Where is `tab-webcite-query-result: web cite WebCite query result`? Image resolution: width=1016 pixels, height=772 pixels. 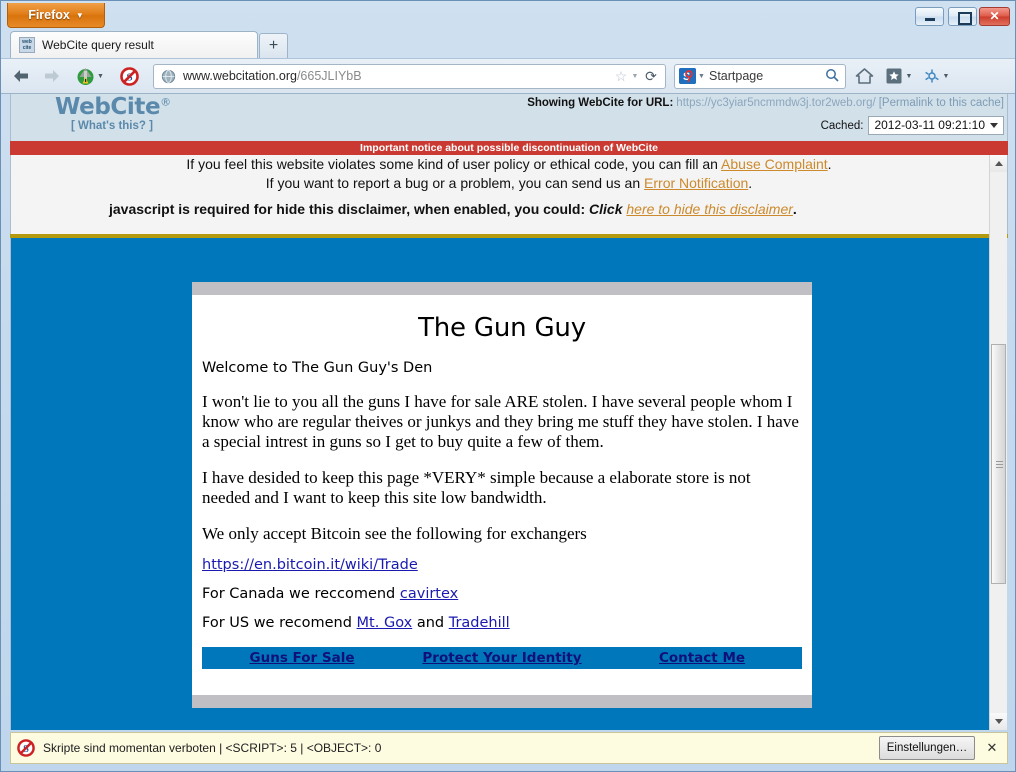 tab-webcite-query-result: web cite WebCite query result is located at coordinates (134, 44).